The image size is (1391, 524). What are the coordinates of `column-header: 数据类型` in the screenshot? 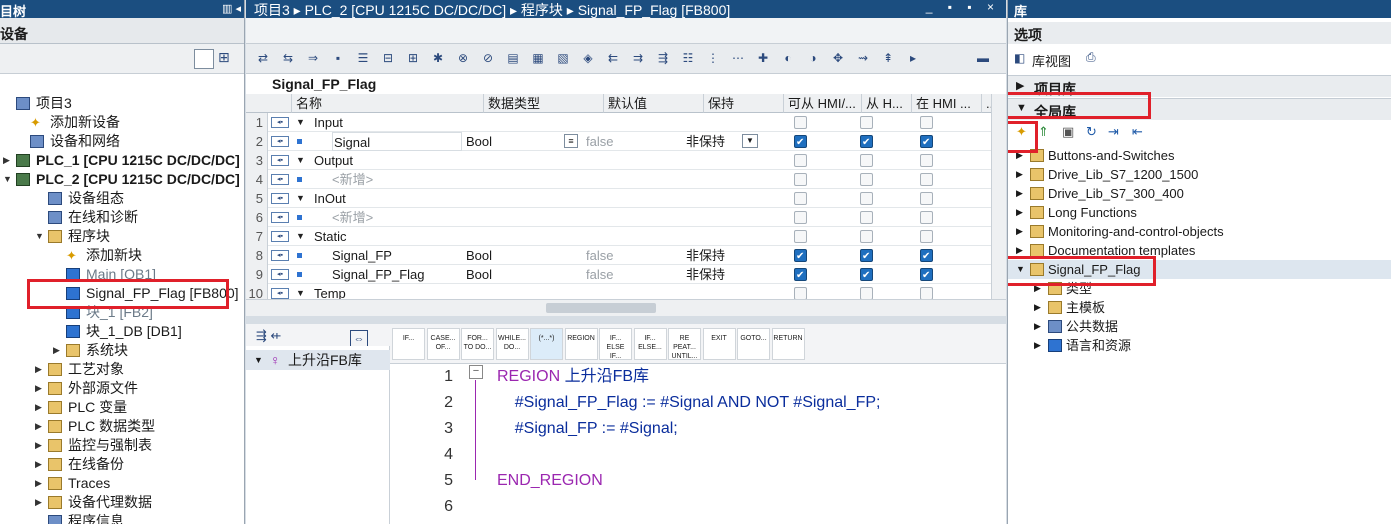 It's located at (544, 103).